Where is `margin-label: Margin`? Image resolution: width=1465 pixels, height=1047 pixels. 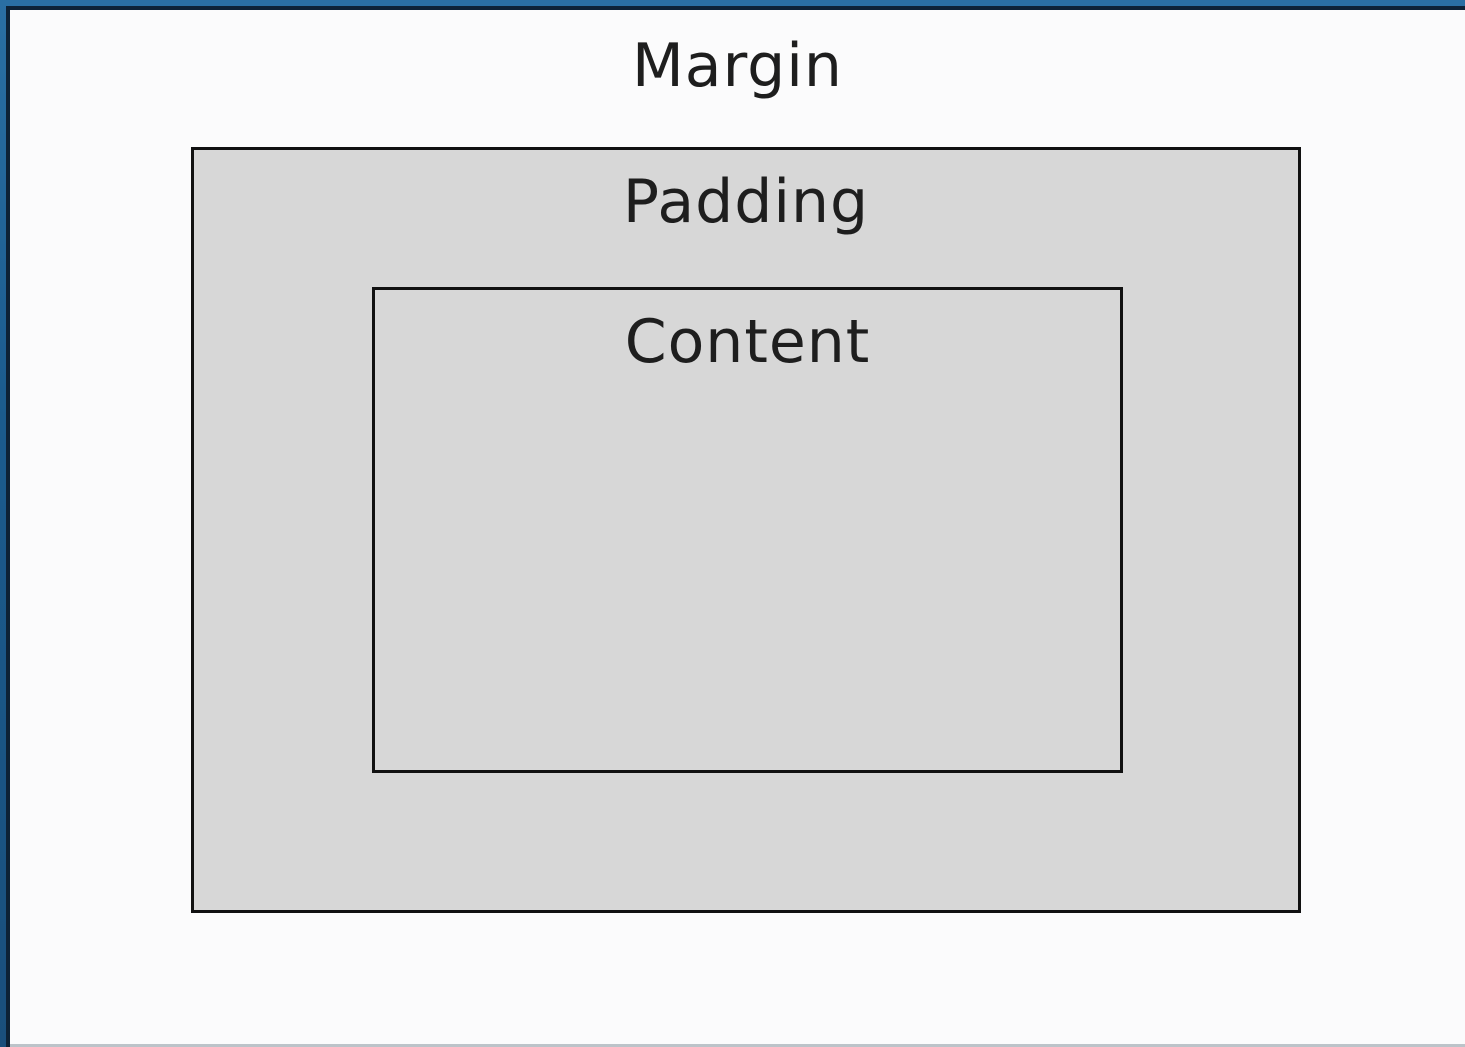 margin-label: Margin is located at coordinates (737, 66).